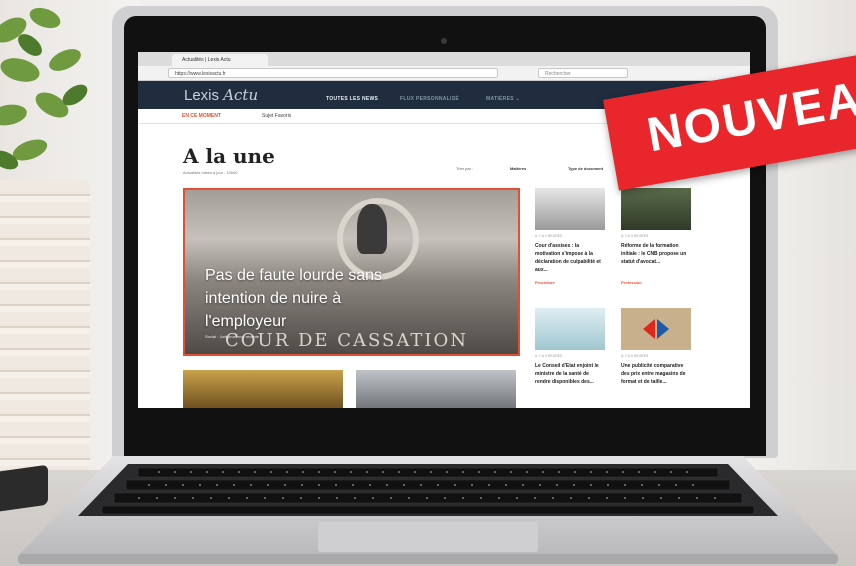 The image size is (856, 566). I want to click on browser-tab-title: Actualités | Lexis Actu, so click(206, 60).